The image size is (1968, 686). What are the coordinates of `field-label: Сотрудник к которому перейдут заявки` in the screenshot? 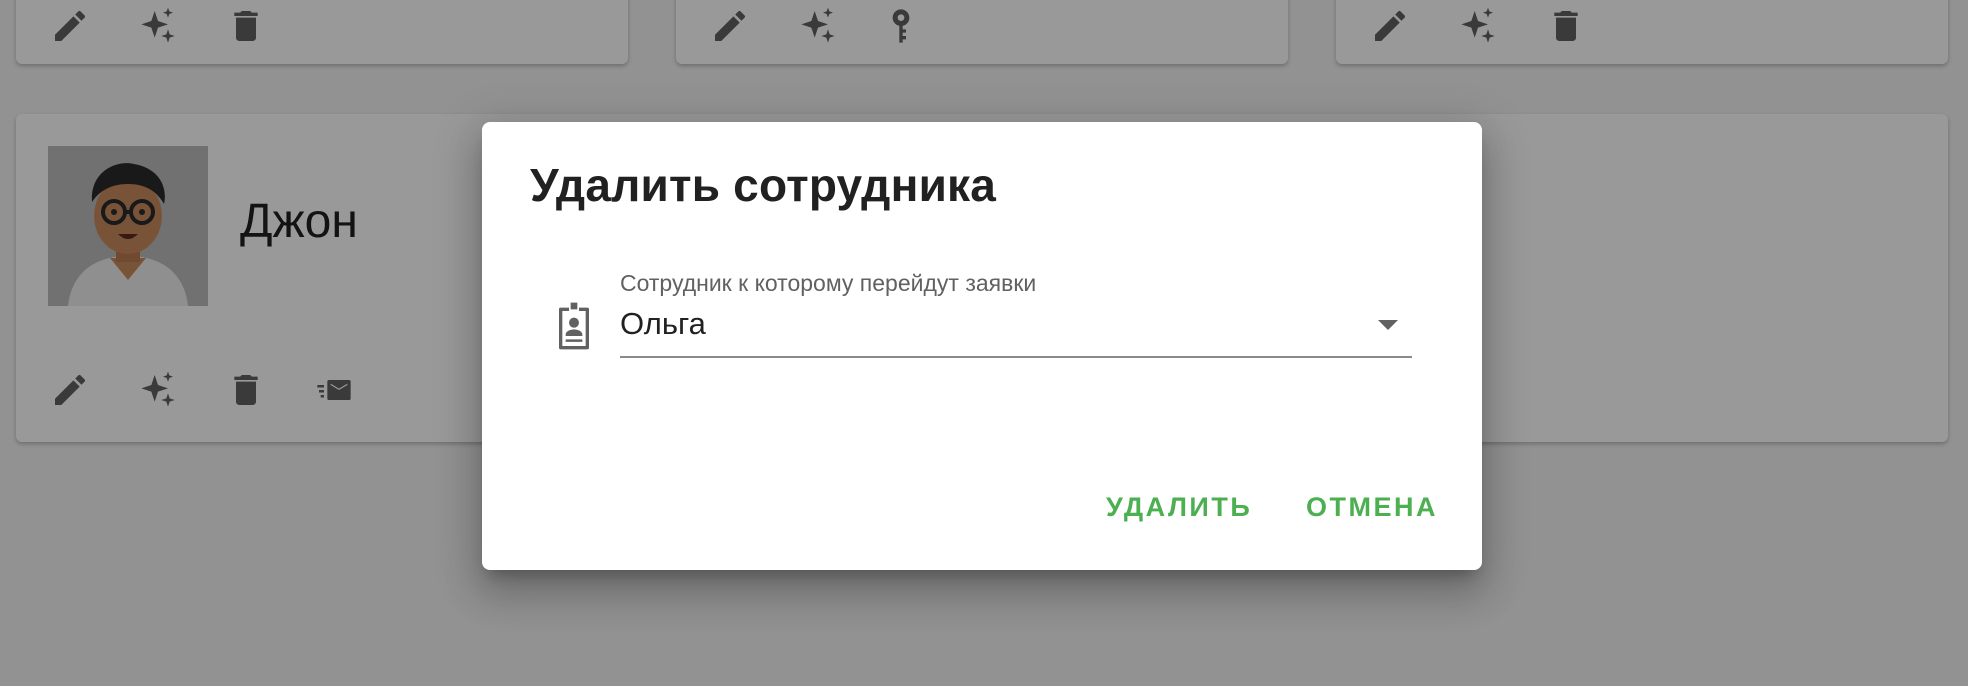 It's located at (828, 283).